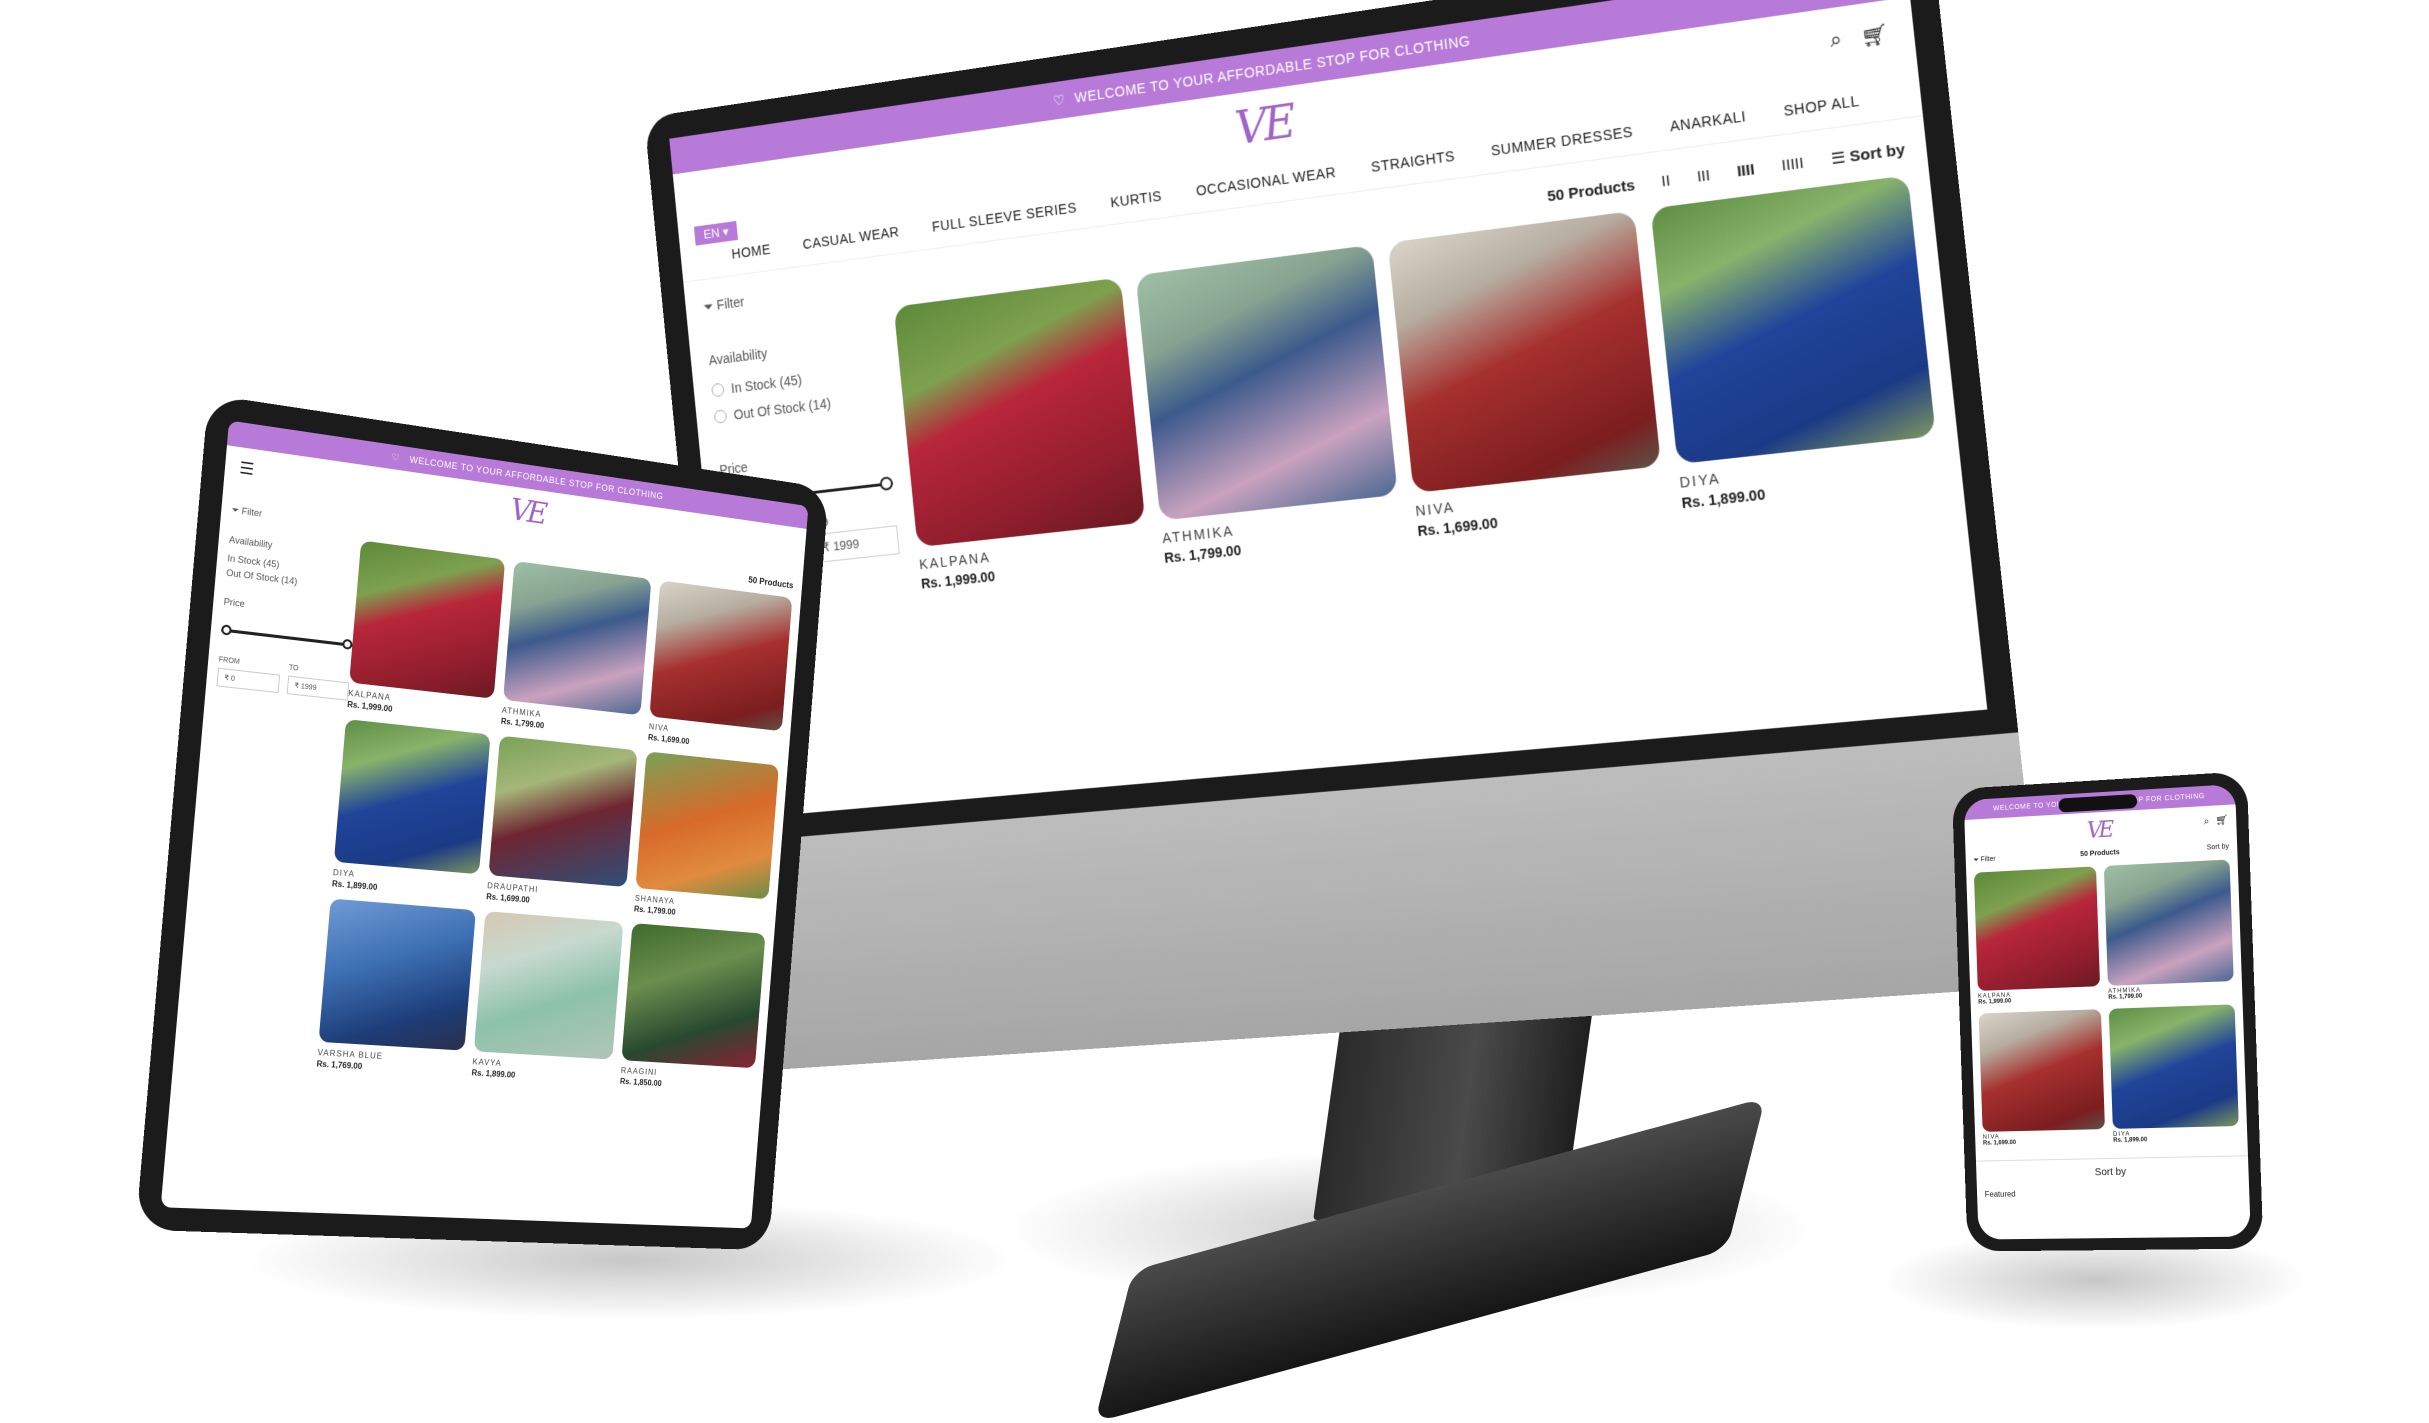 The width and height of the screenshot is (2429, 1423). What do you see at coordinates (1745, 170) in the screenshot?
I see `grid-4-icon: IIII` at bounding box center [1745, 170].